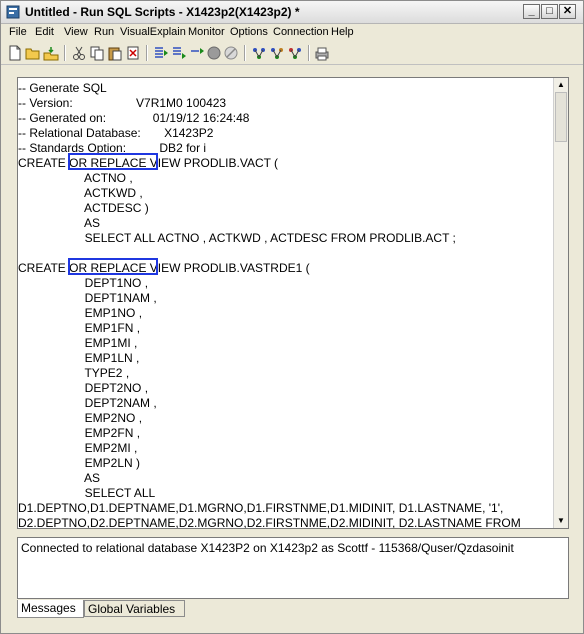 The width and height of the screenshot is (584, 634). What do you see at coordinates (322, 53) in the screenshot?
I see `print-icon` at bounding box center [322, 53].